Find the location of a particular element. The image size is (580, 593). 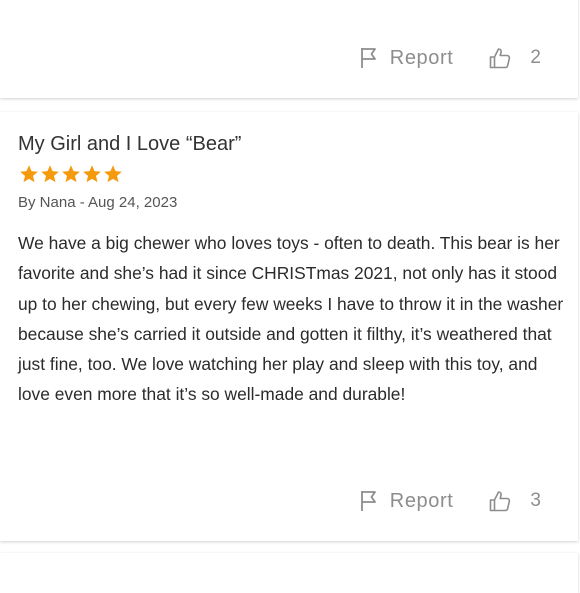

review-actions: Report 2 is located at coordinates (469, 58).